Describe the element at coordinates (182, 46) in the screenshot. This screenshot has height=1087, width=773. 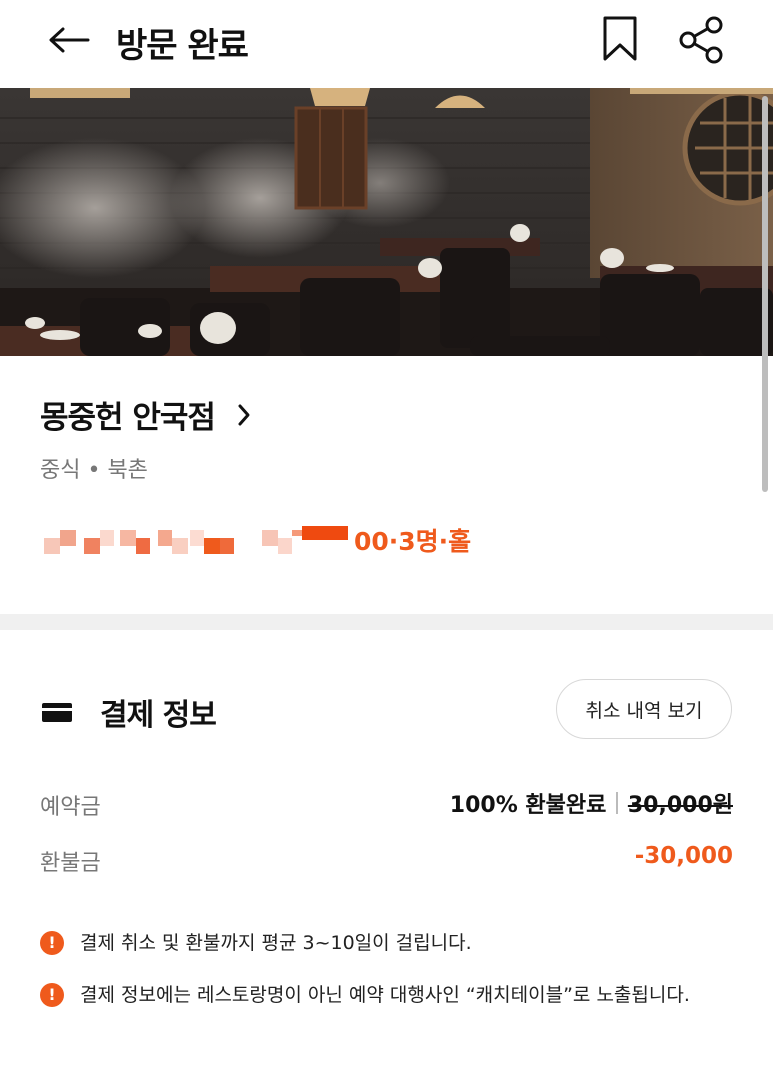
I see `page-title: 방문 완료` at that location.